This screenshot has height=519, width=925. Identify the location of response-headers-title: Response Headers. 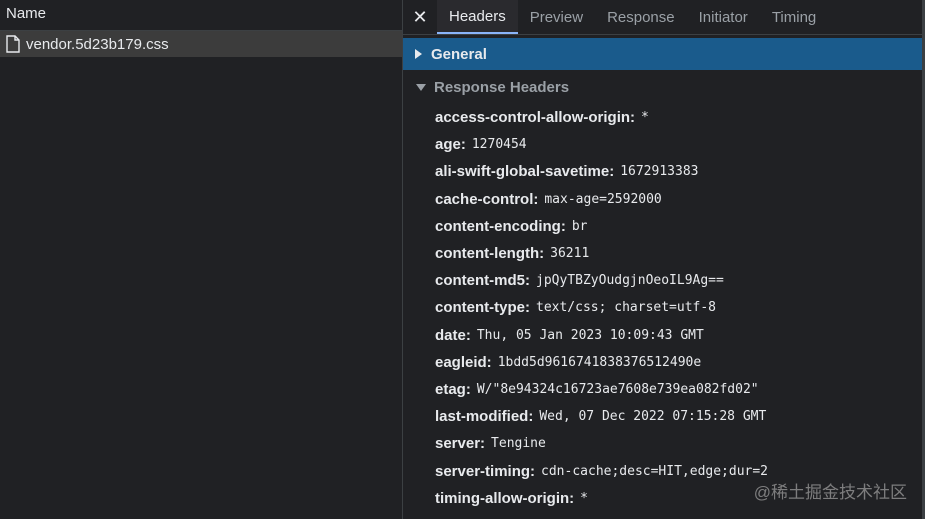
(502, 87).